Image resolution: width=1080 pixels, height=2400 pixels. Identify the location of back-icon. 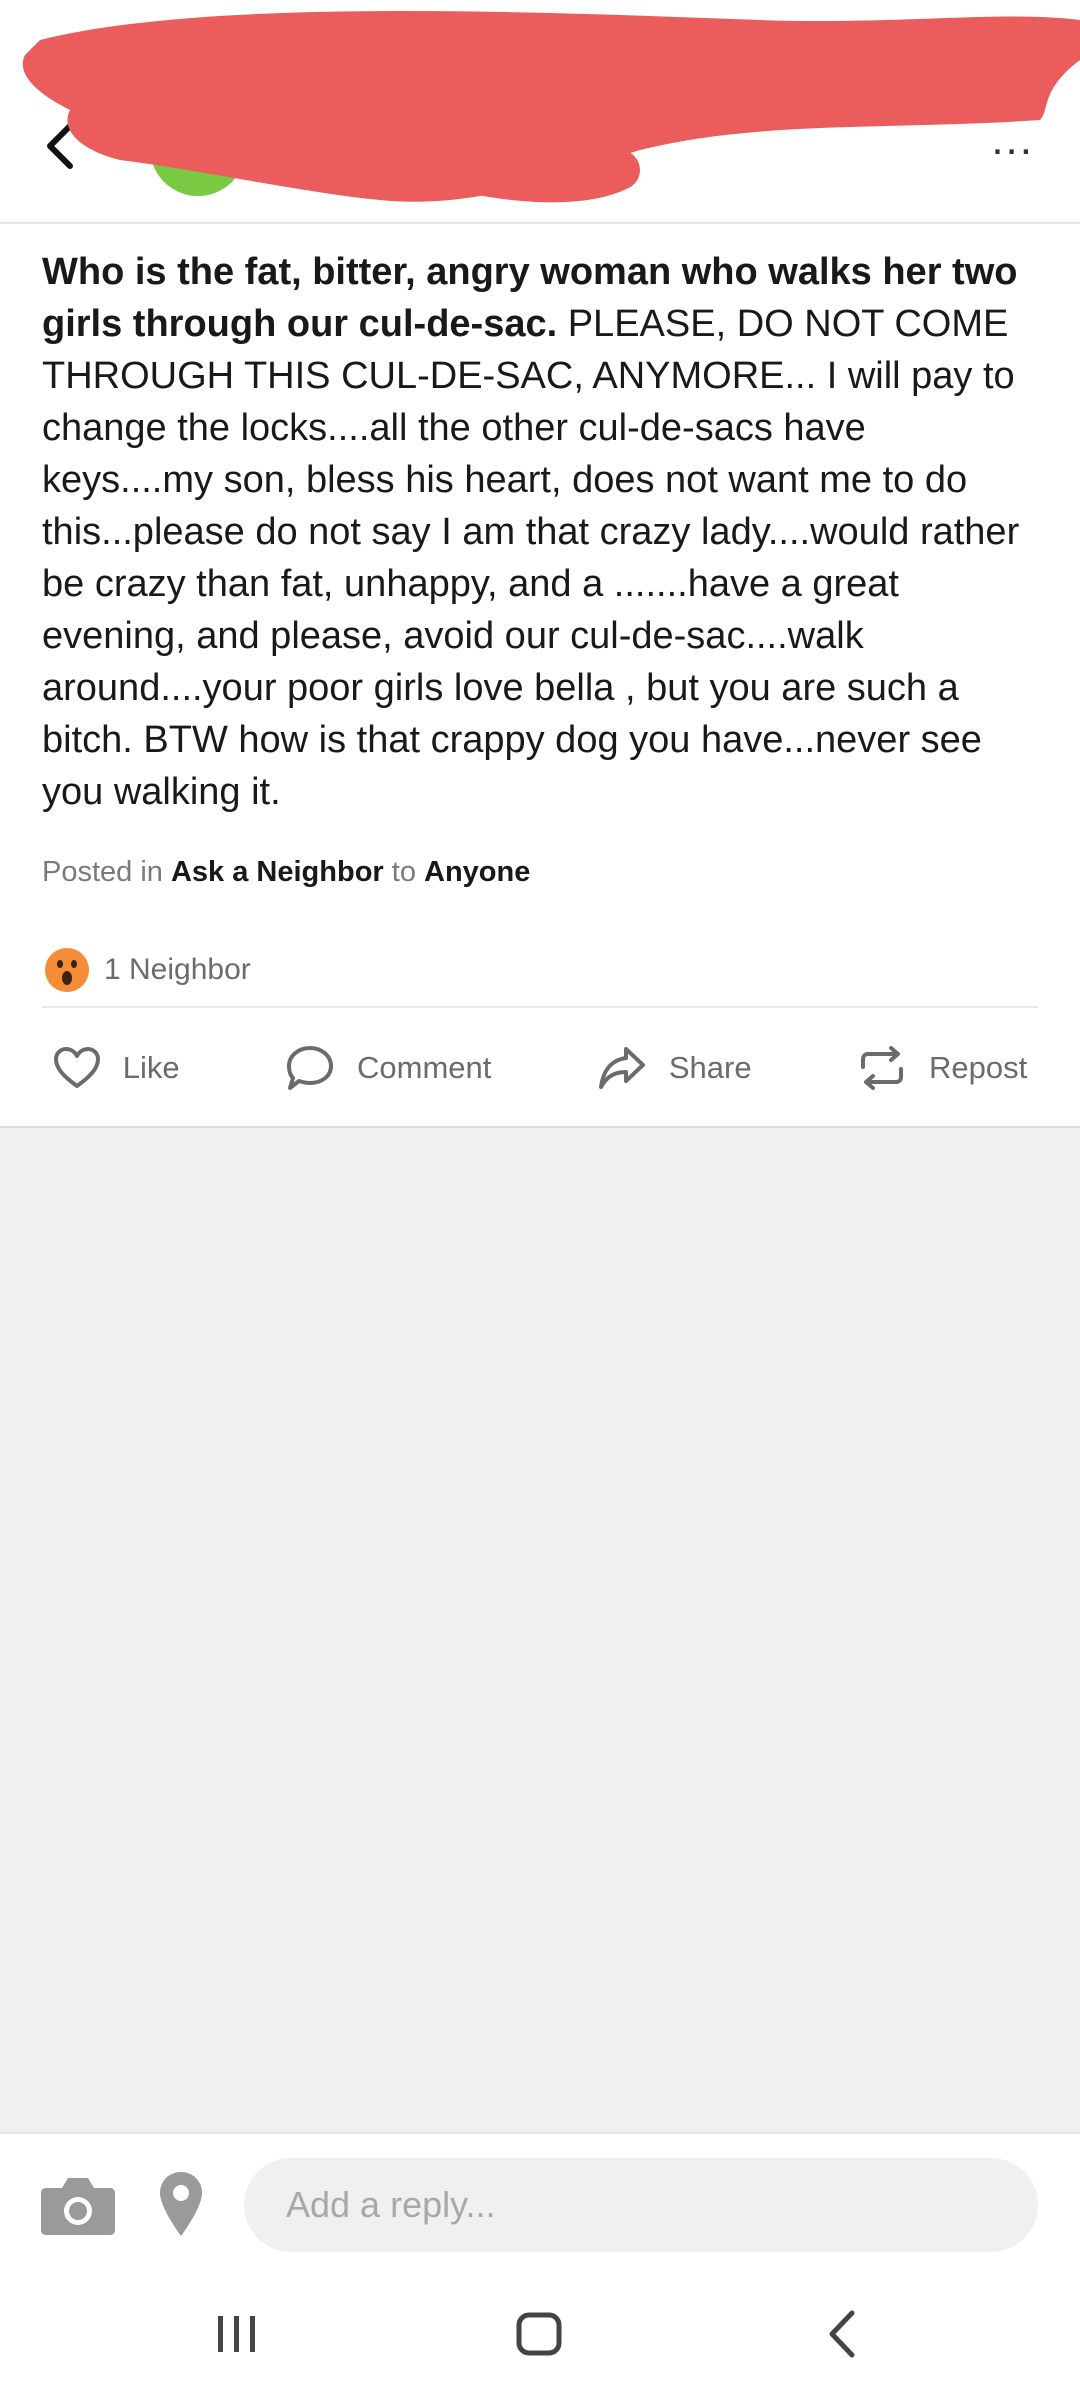
(842, 2334).